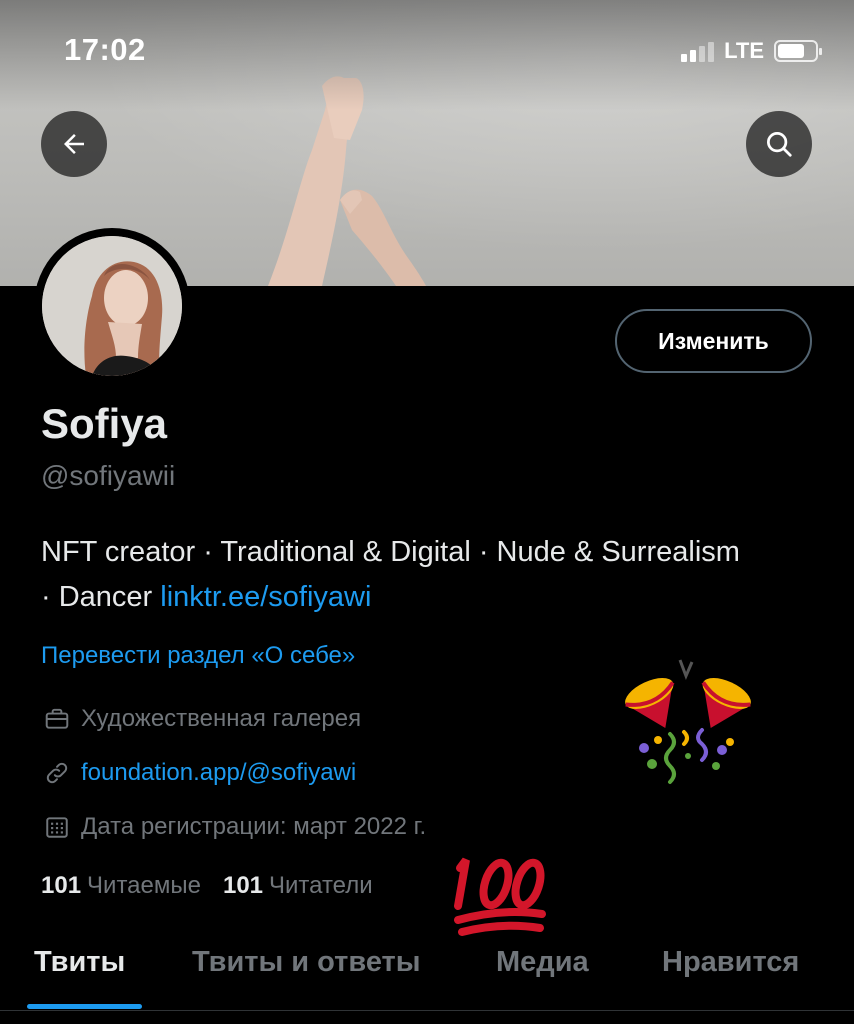 The width and height of the screenshot is (854, 1024). I want to click on calendar-icon, so click(57, 827).